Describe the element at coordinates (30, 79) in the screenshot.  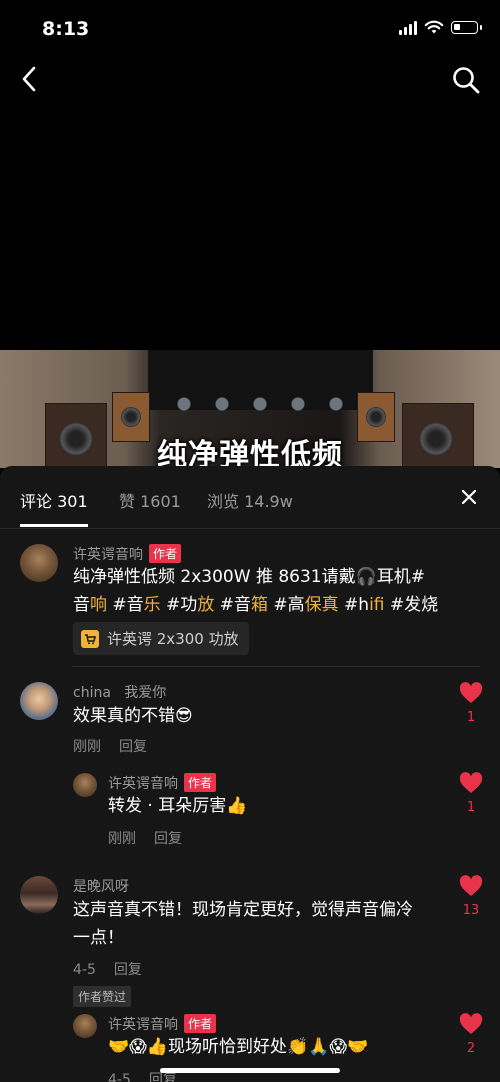
I see `back-icon` at that location.